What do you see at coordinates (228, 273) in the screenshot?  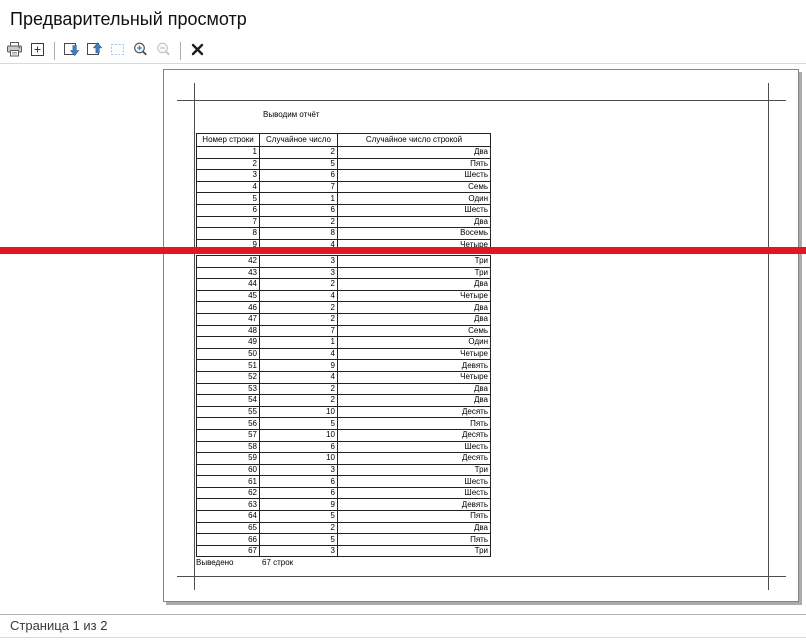 I see `table-cell: 43` at bounding box center [228, 273].